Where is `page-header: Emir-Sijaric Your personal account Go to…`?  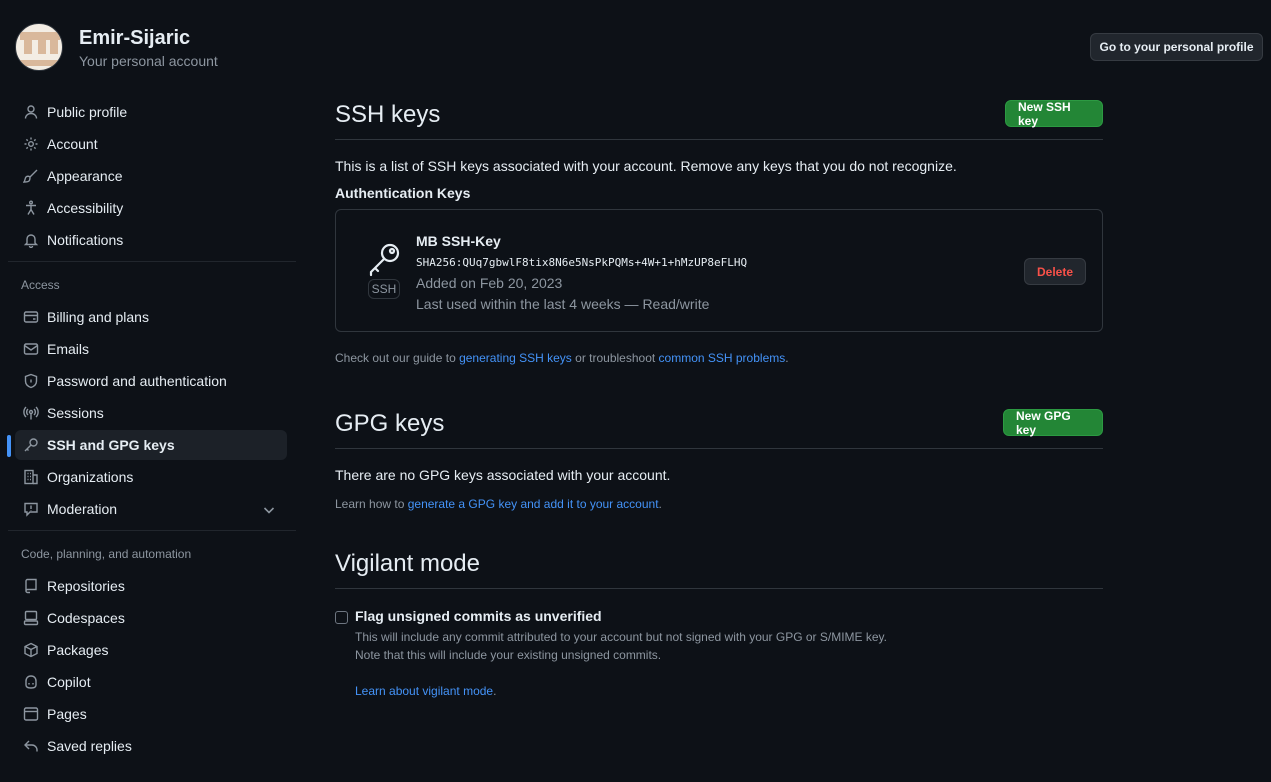
page-header: Emir-Sijaric Your personal account Go to… is located at coordinates (635, 45).